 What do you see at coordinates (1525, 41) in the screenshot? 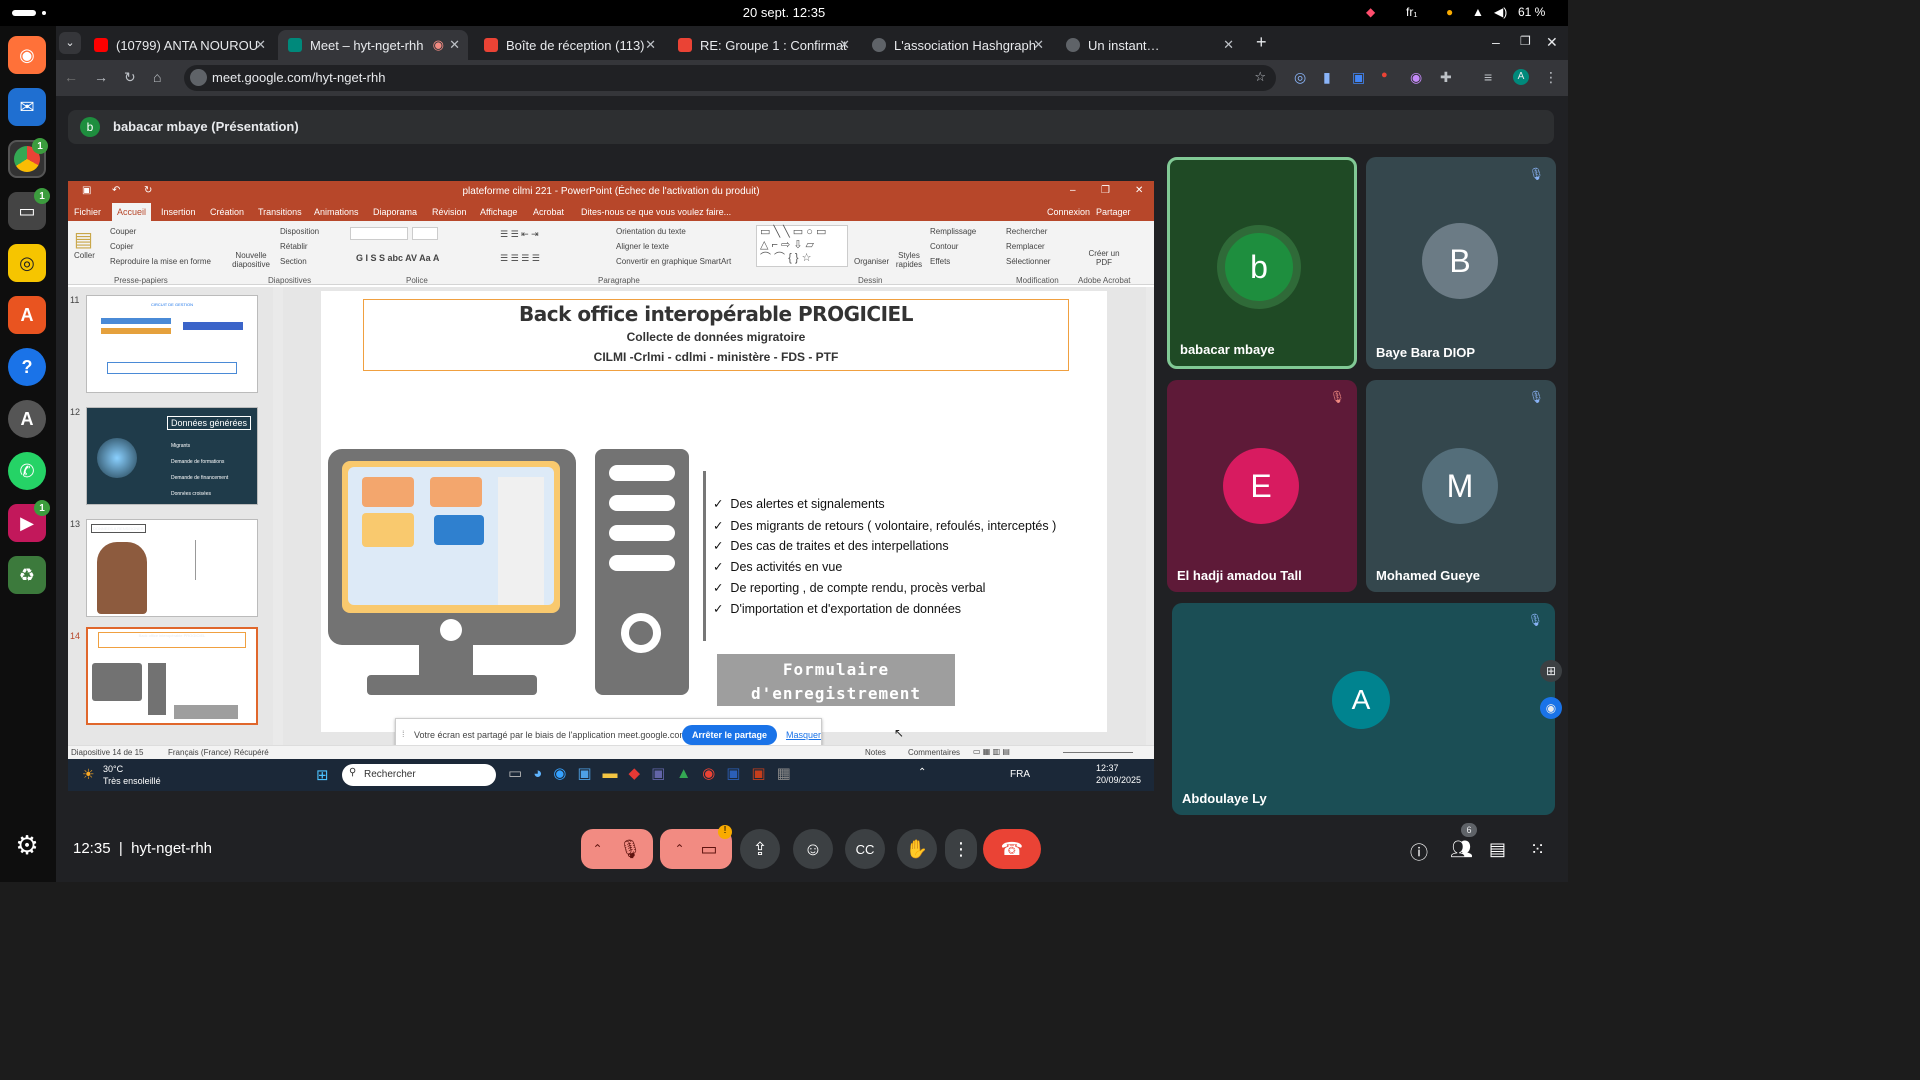
I see `restore-icon: ❐` at bounding box center [1525, 41].